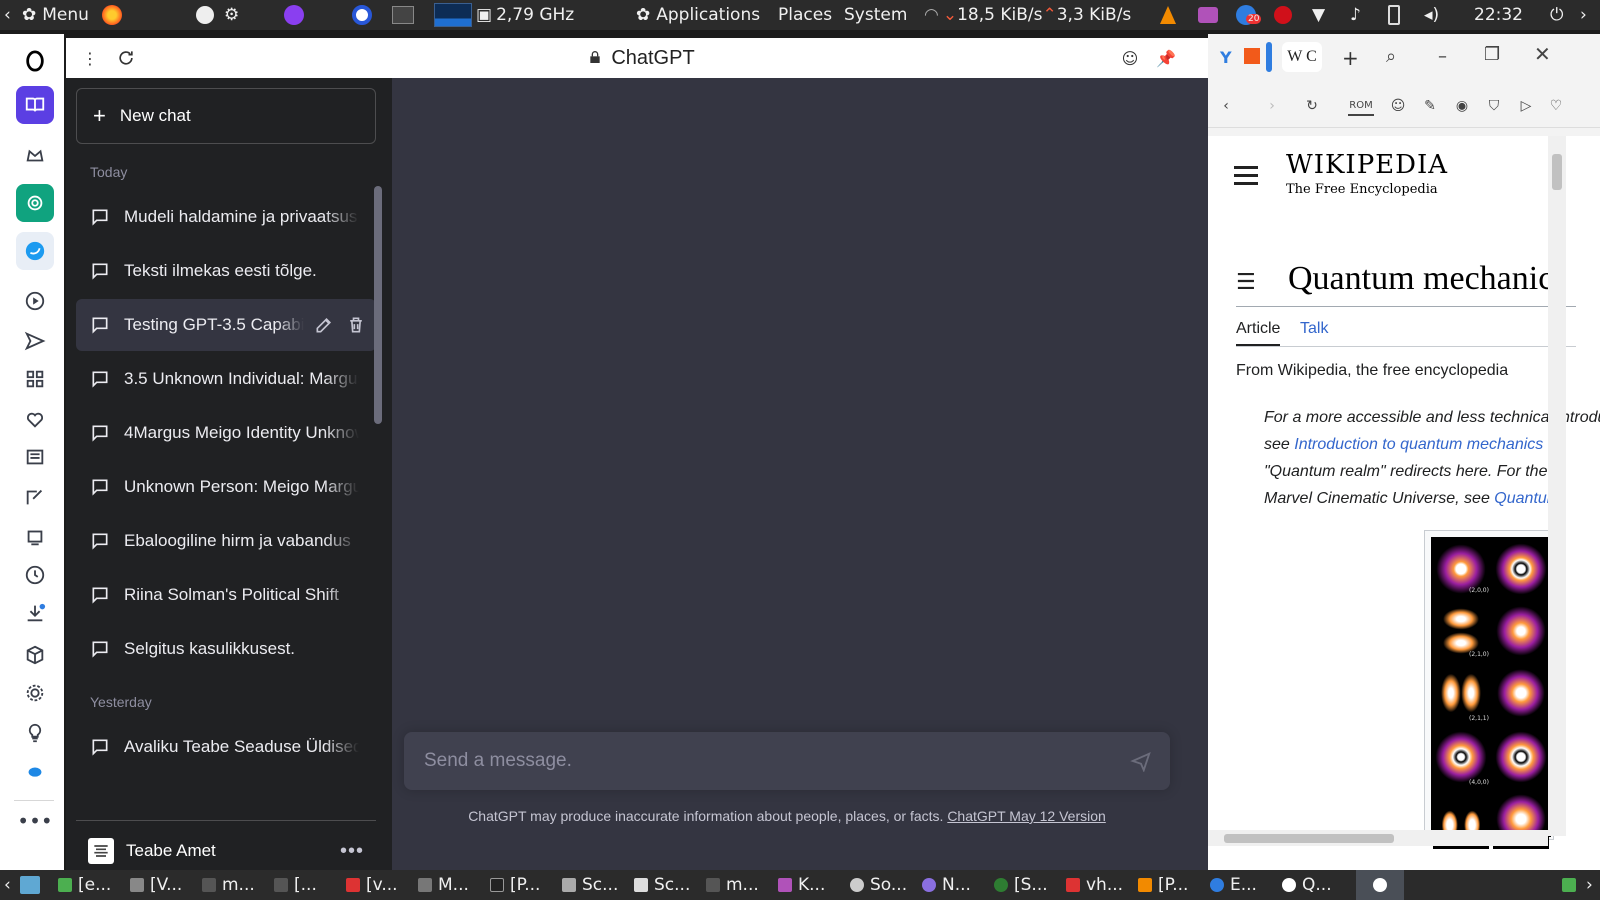  I want to click on tab-favicon-icon, so click(1252, 56).